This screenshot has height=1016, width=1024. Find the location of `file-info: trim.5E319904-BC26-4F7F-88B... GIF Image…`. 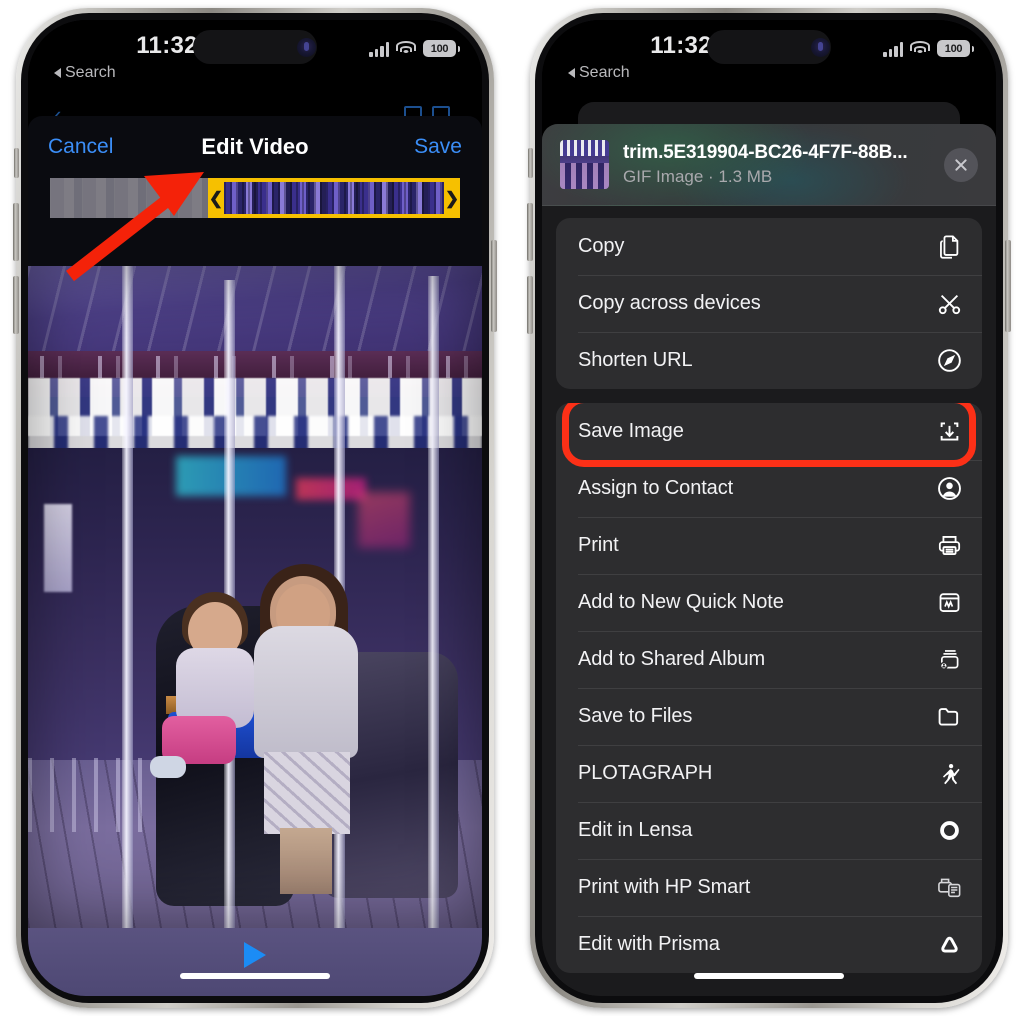

file-info: trim.5E319904-BC26-4F7F-88B... GIF Image… is located at coordinates (776, 164).